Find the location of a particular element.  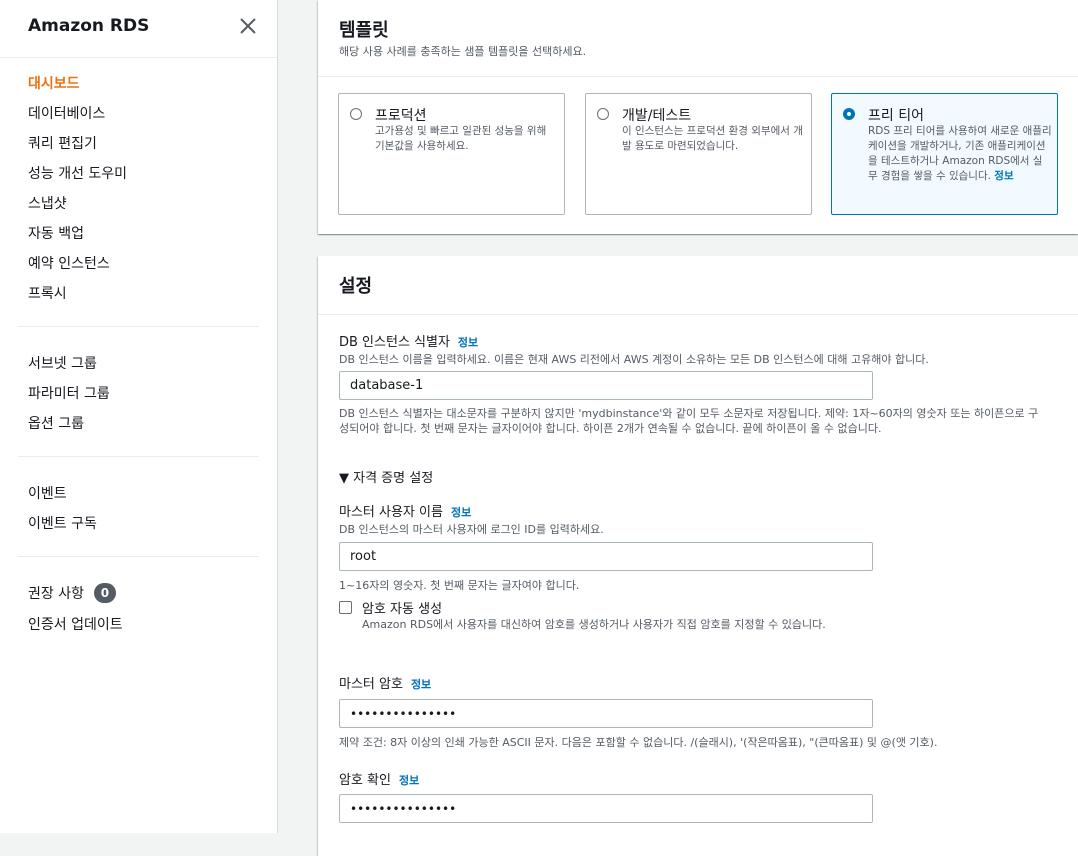

credentials-settings-expander: ▼ 자격 증명 설정 is located at coordinates (386, 476).